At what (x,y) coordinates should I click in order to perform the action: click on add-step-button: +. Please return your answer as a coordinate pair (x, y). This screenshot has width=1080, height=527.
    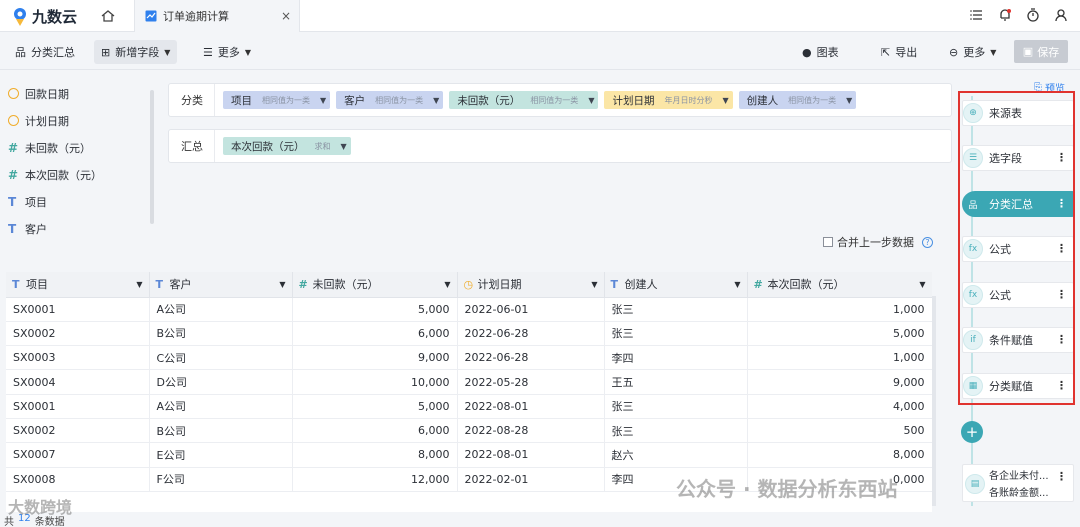
    Looking at the image, I should click on (972, 432).